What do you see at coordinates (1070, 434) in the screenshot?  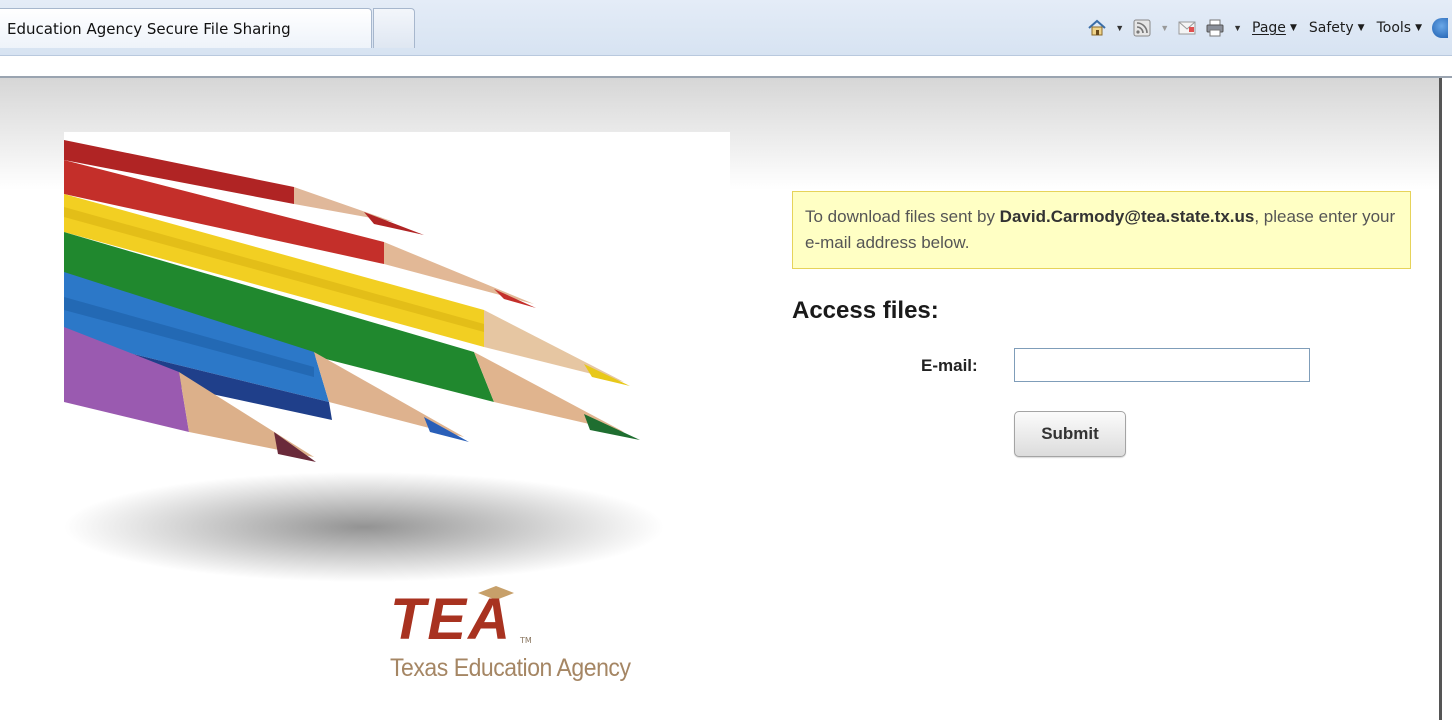 I see `submit-button: Submit` at bounding box center [1070, 434].